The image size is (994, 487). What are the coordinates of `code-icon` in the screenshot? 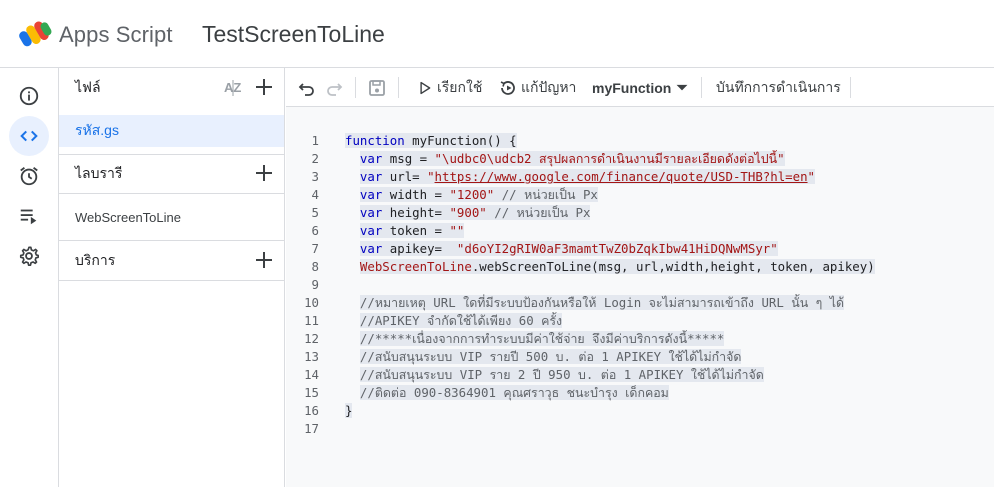 It's located at (29, 136).